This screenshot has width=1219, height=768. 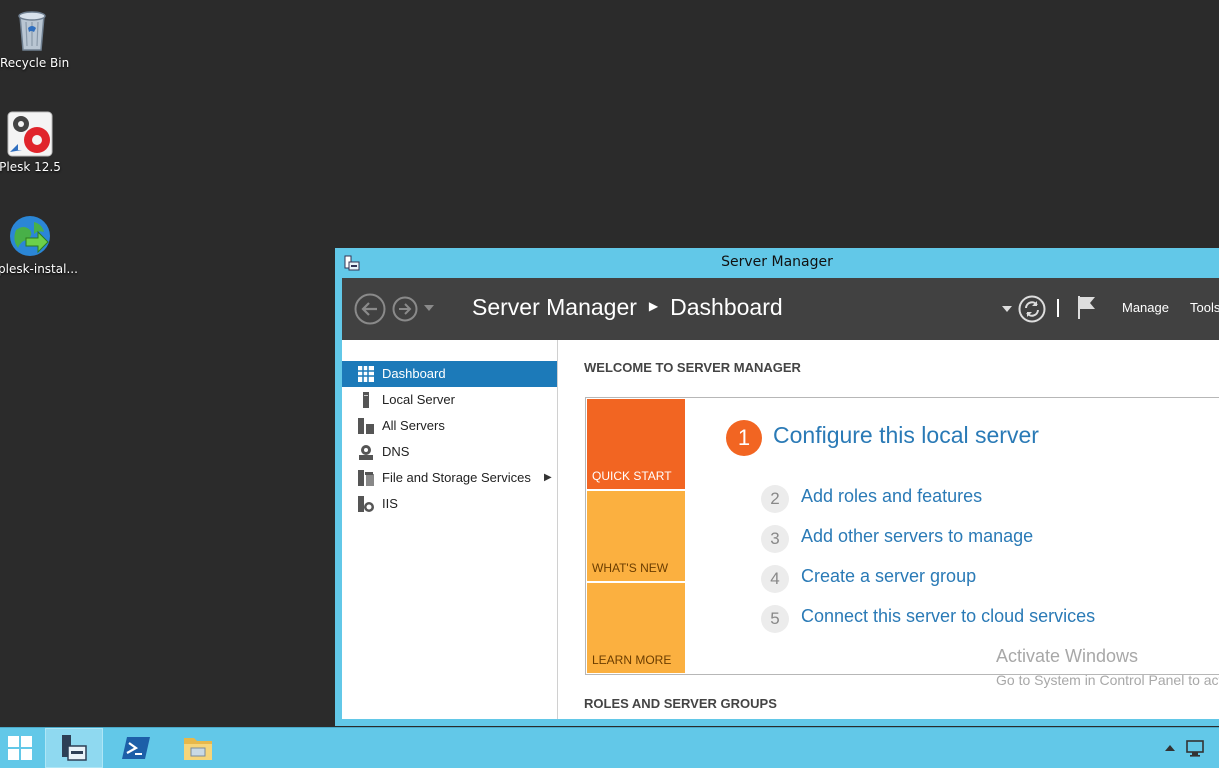 What do you see at coordinates (366, 504) in the screenshot?
I see `iis-icon` at bounding box center [366, 504].